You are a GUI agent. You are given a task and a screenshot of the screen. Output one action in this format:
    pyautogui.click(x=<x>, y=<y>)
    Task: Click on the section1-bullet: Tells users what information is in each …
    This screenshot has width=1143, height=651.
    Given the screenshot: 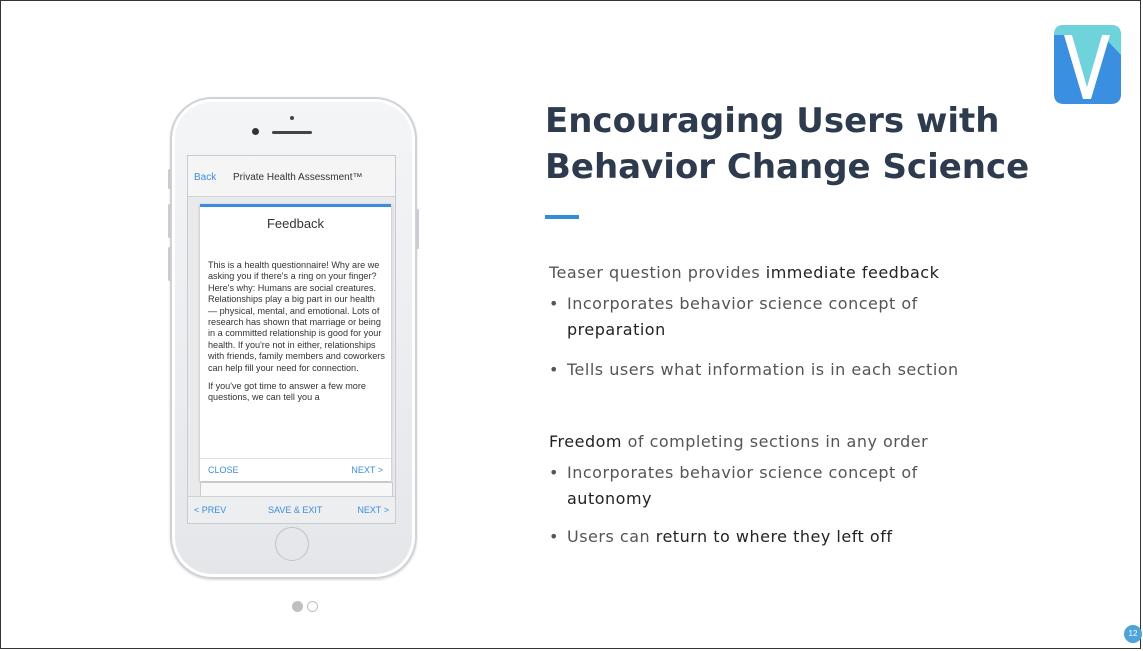 What is the action you would take?
    pyautogui.click(x=809, y=370)
    